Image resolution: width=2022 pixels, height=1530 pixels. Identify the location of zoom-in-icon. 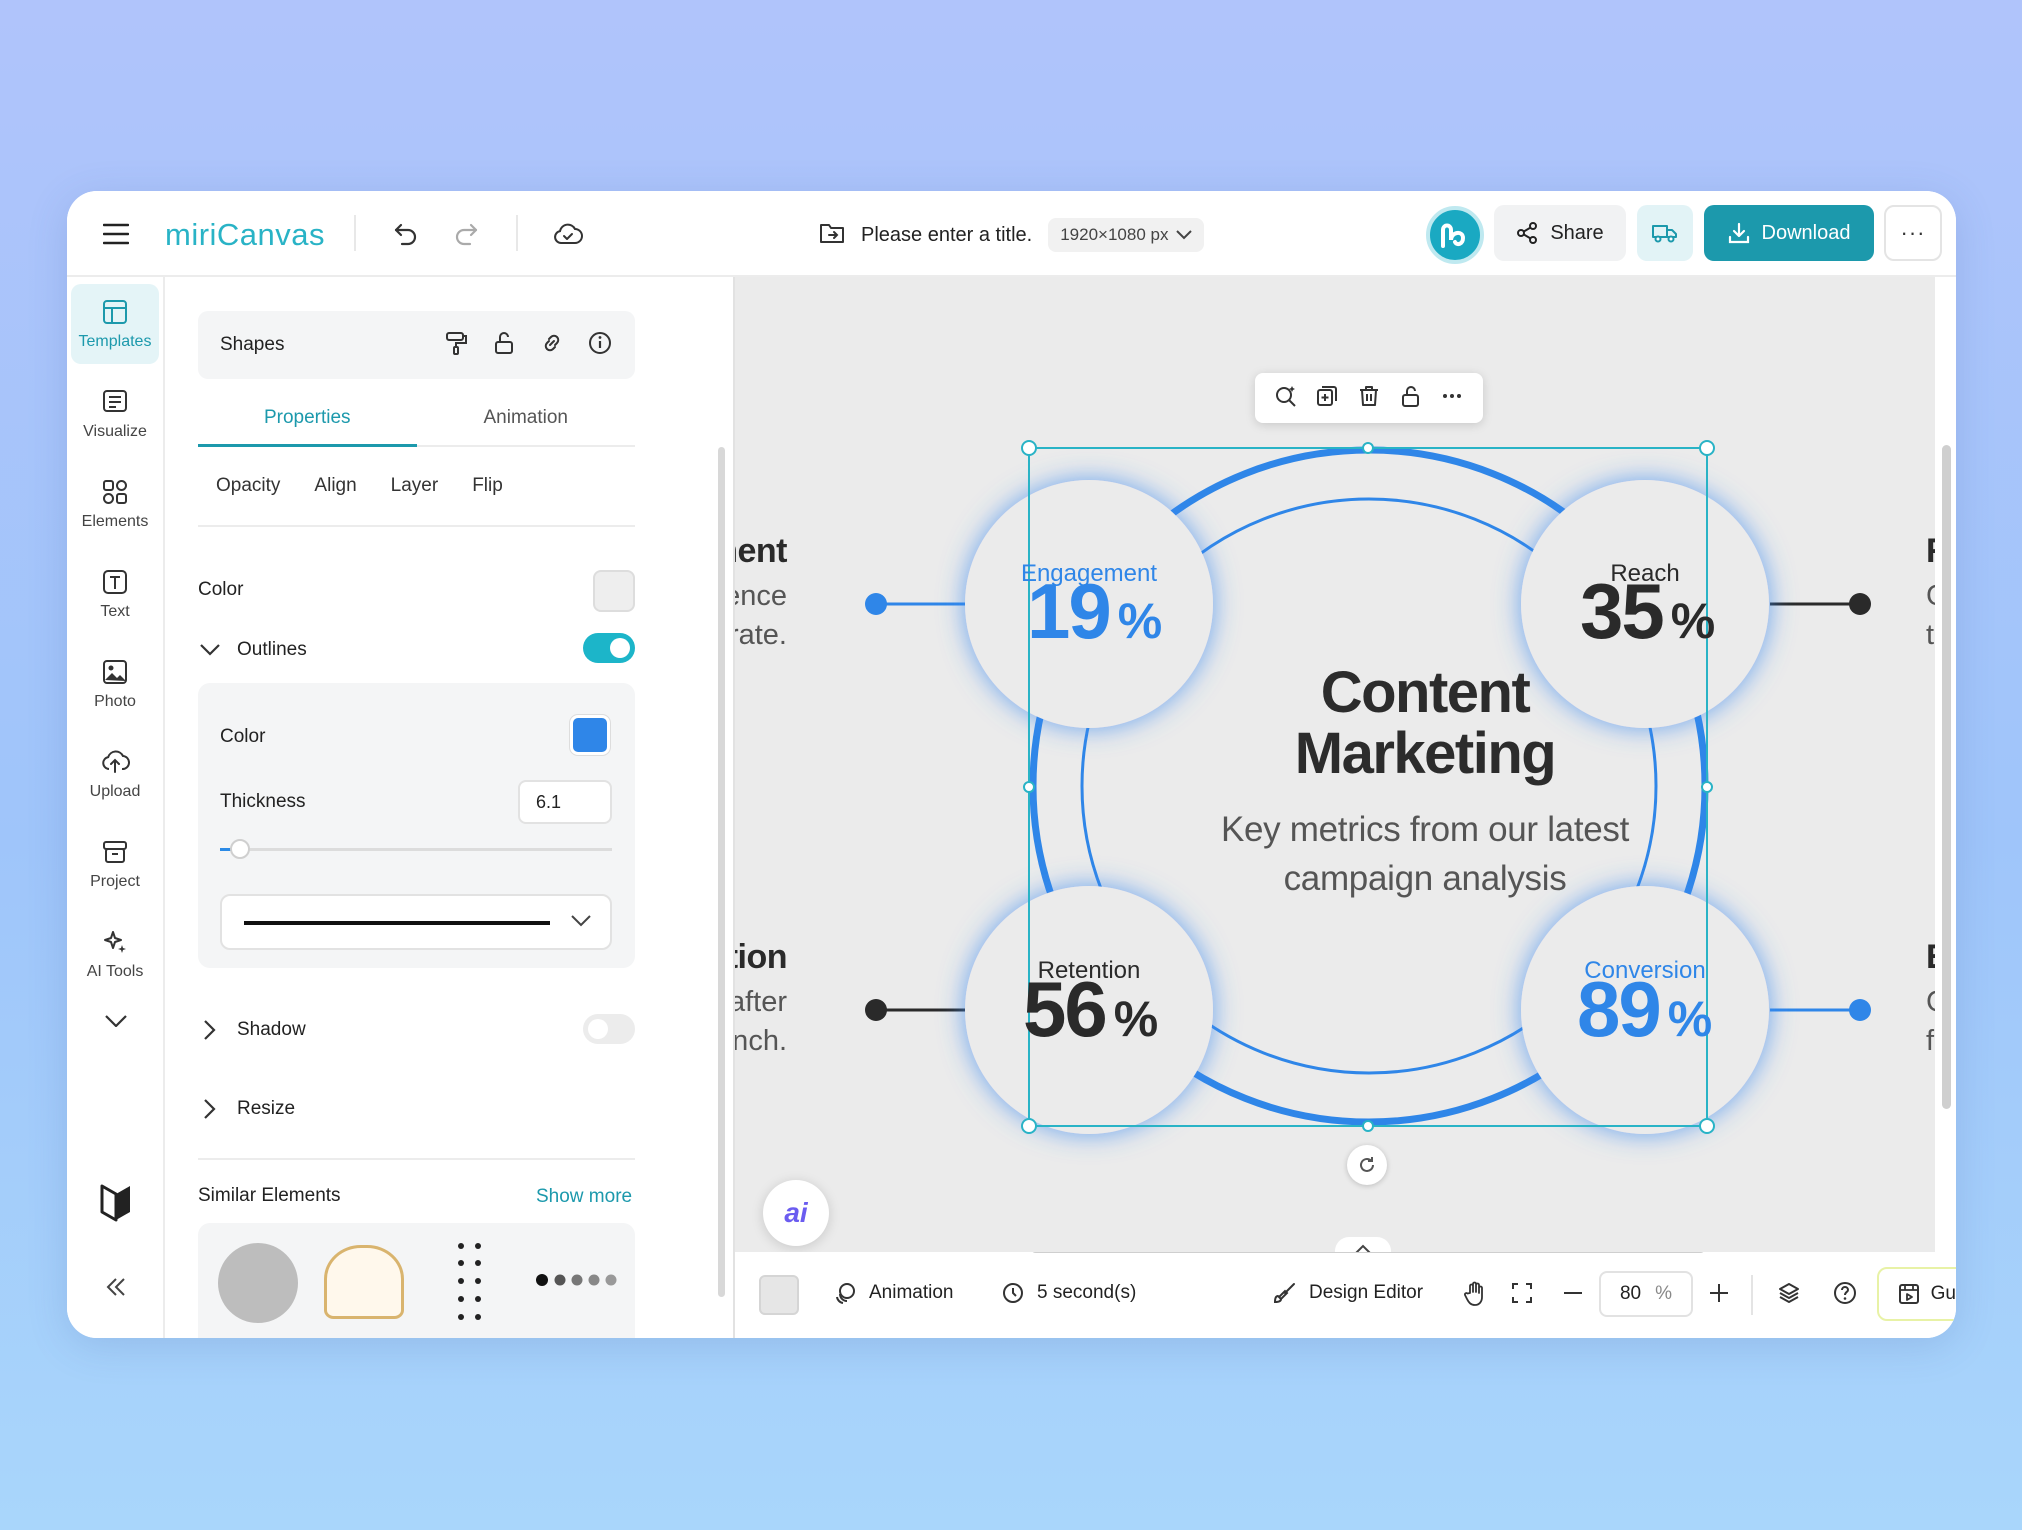
(1719, 1293).